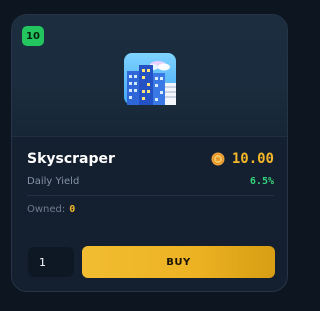 The image size is (320, 311). I want to click on owned-row: Owned: 0, so click(51, 209).